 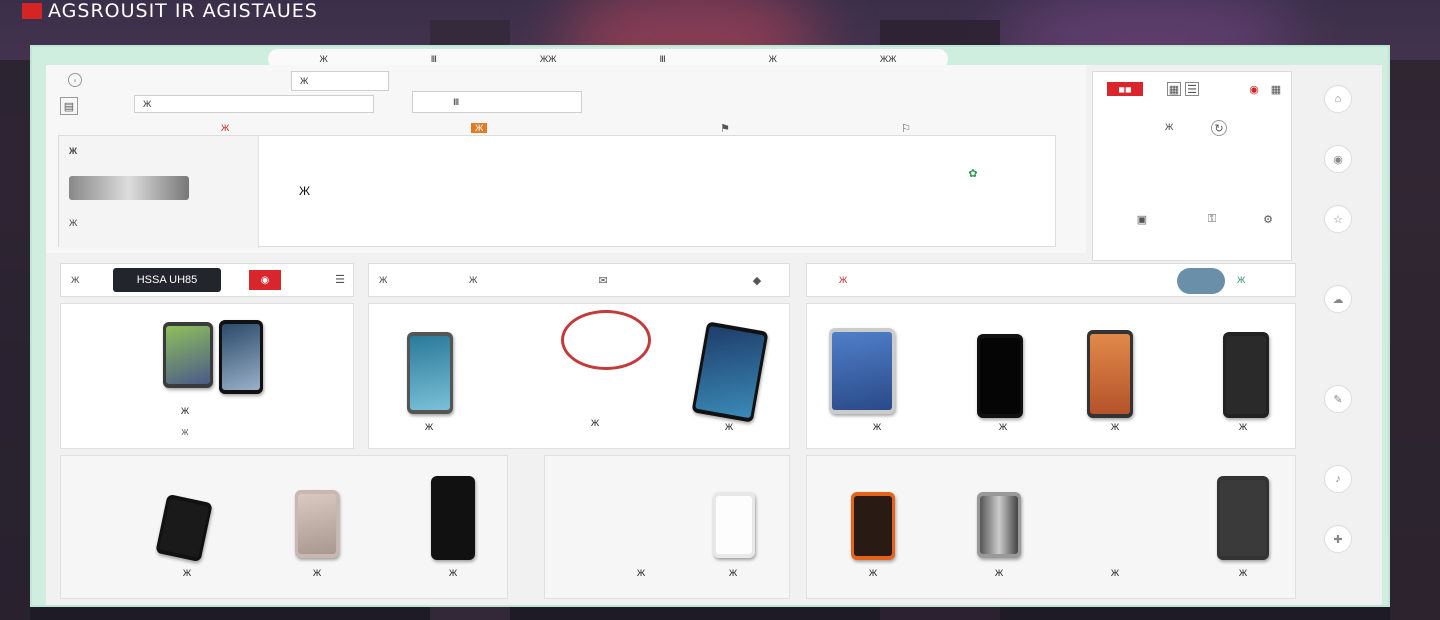 What do you see at coordinates (265, 280) in the screenshot?
I see `toolbar-red-icon: ◉` at bounding box center [265, 280].